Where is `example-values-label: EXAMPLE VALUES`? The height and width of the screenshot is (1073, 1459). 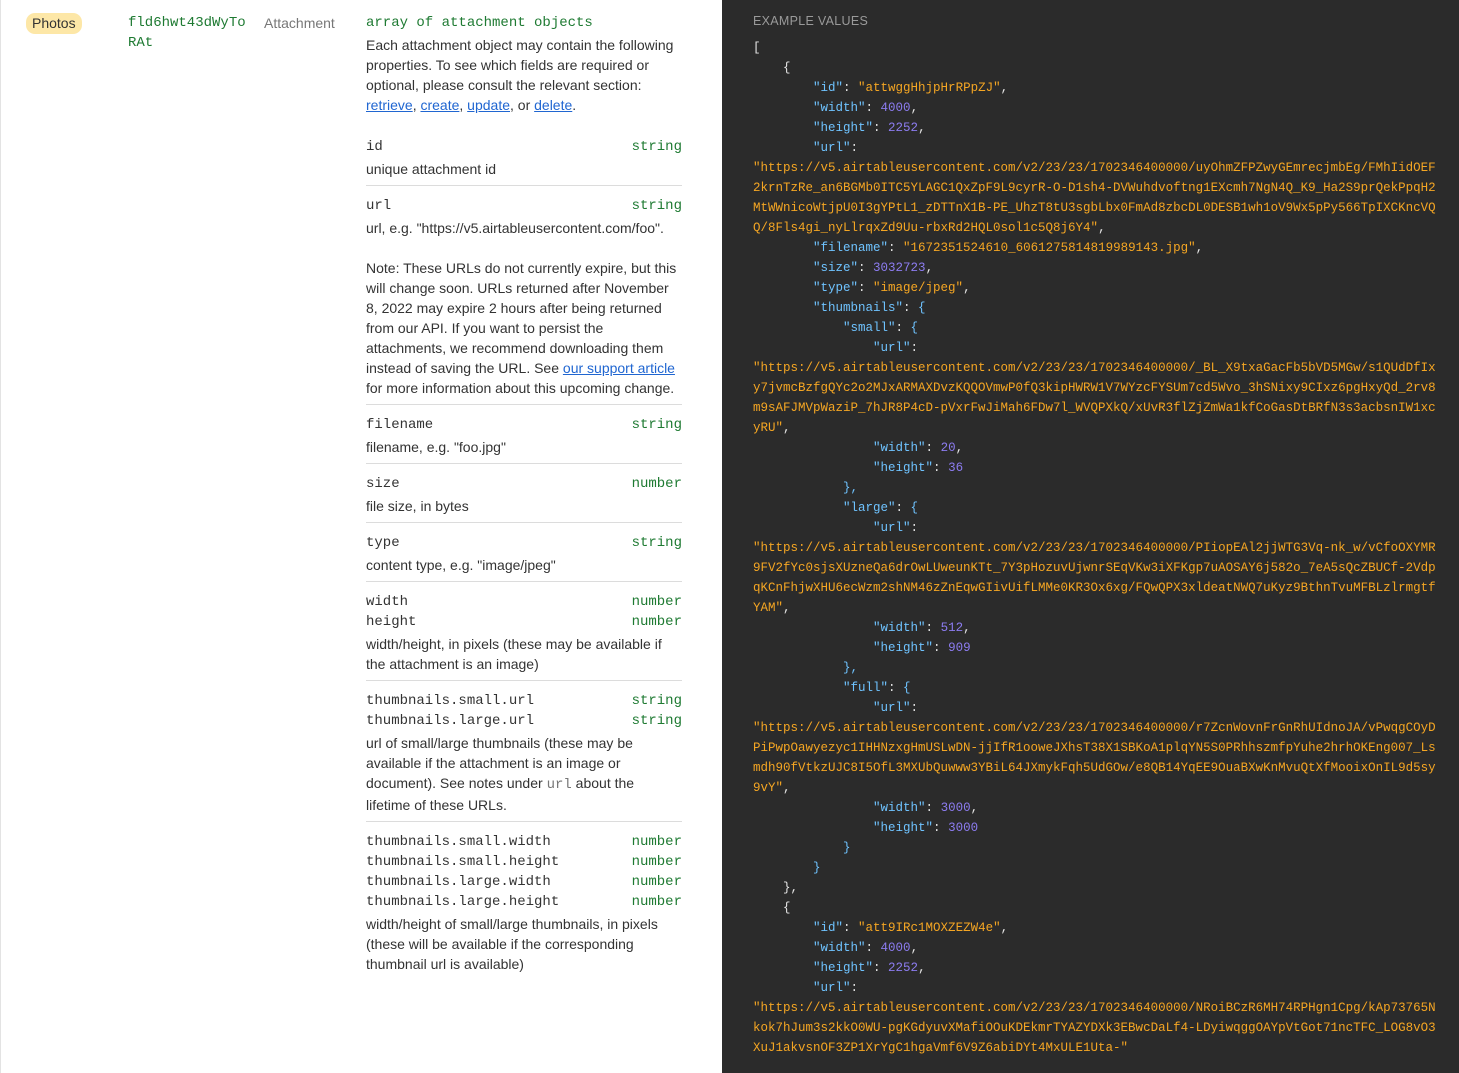 example-values-label: EXAMPLE VALUES is located at coordinates (811, 21).